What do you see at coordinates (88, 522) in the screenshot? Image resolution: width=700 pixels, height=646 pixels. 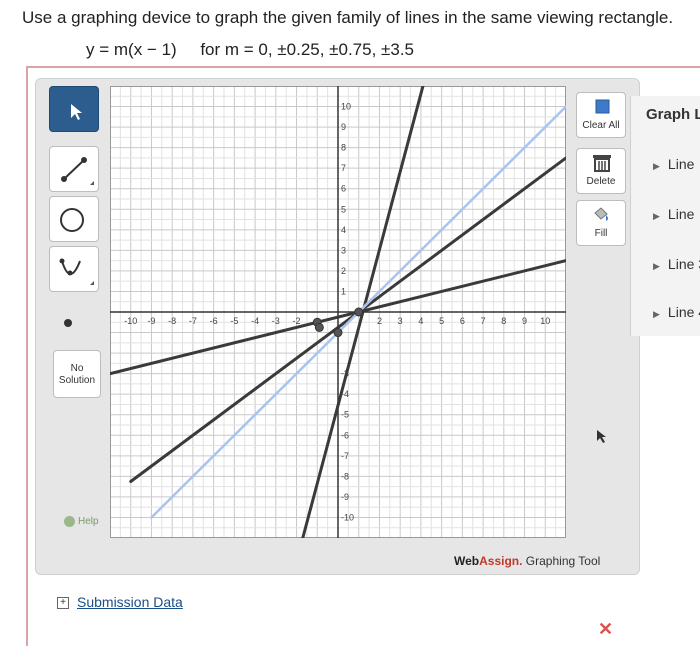 I see `help-label: Help` at bounding box center [88, 522].